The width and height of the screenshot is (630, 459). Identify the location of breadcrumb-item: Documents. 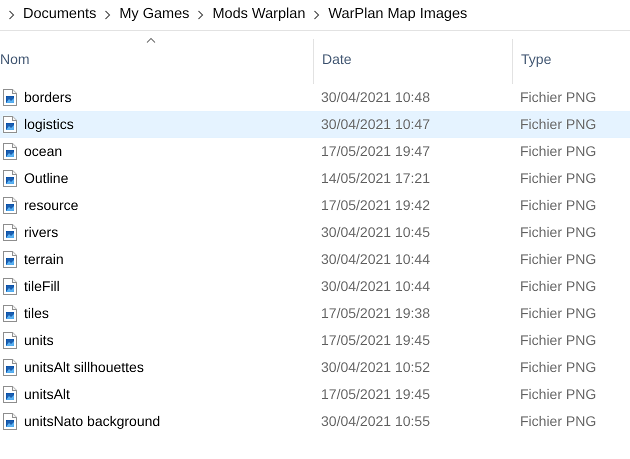
(59, 15).